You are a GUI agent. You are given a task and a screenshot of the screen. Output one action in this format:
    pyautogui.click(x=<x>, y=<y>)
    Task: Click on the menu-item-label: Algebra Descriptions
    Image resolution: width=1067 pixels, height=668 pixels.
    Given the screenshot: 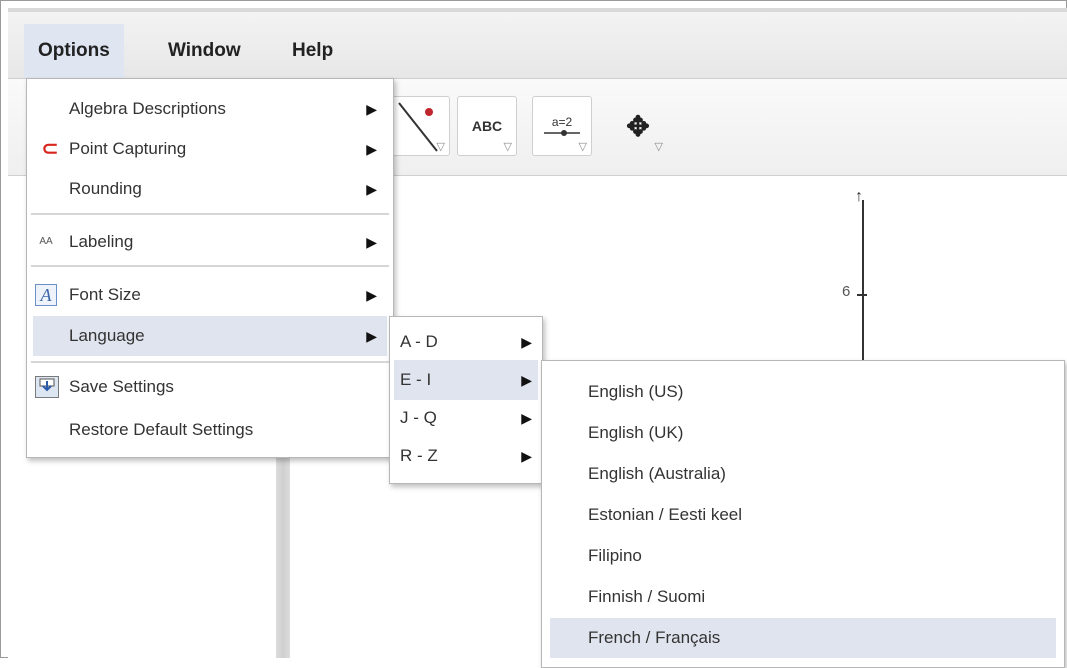 What is the action you would take?
    pyautogui.click(x=147, y=108)
    